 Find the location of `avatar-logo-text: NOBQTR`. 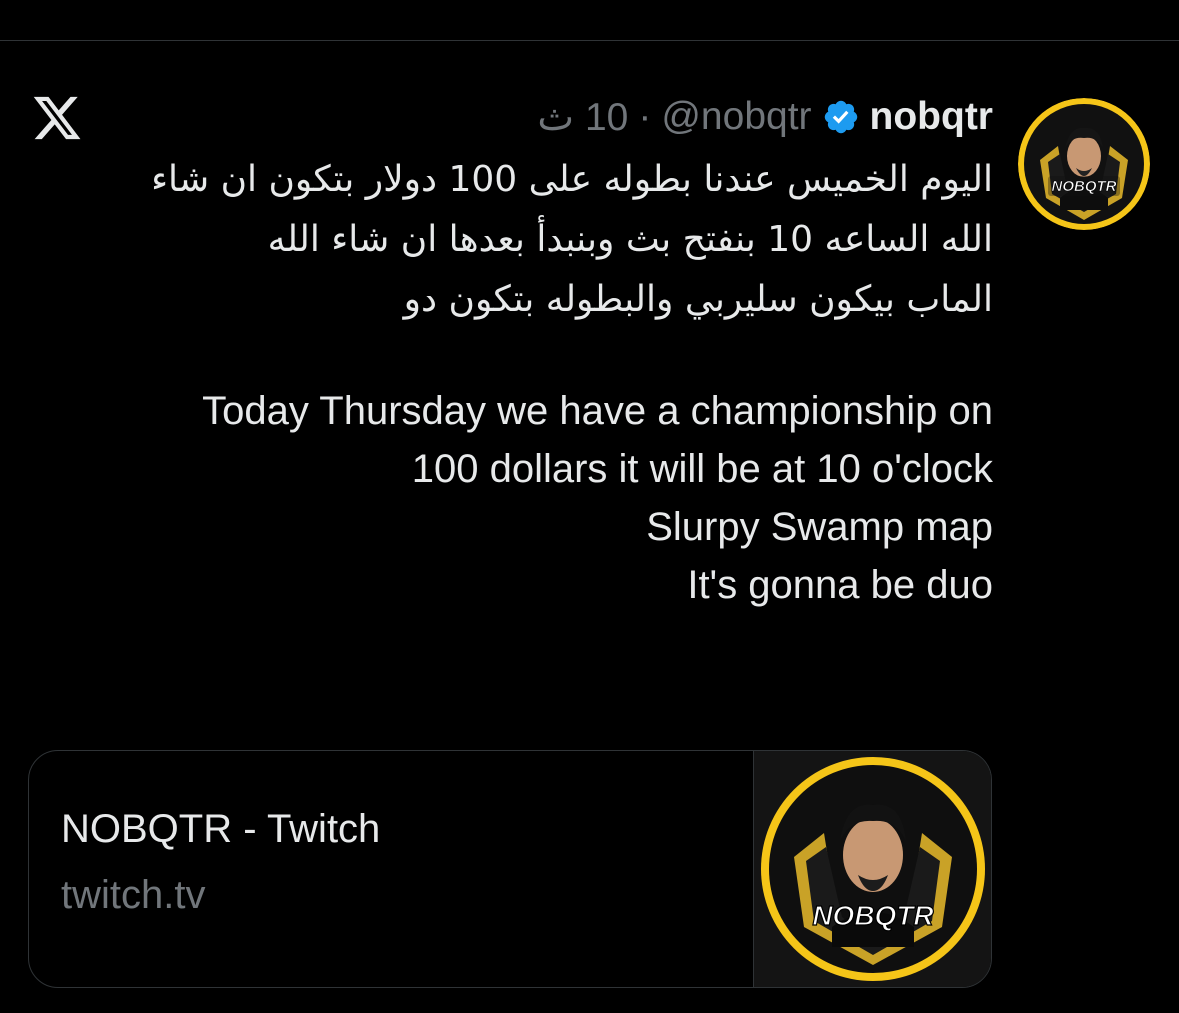

avatar-logo-text: NOBQTR is located at coordinates (1084, 186).